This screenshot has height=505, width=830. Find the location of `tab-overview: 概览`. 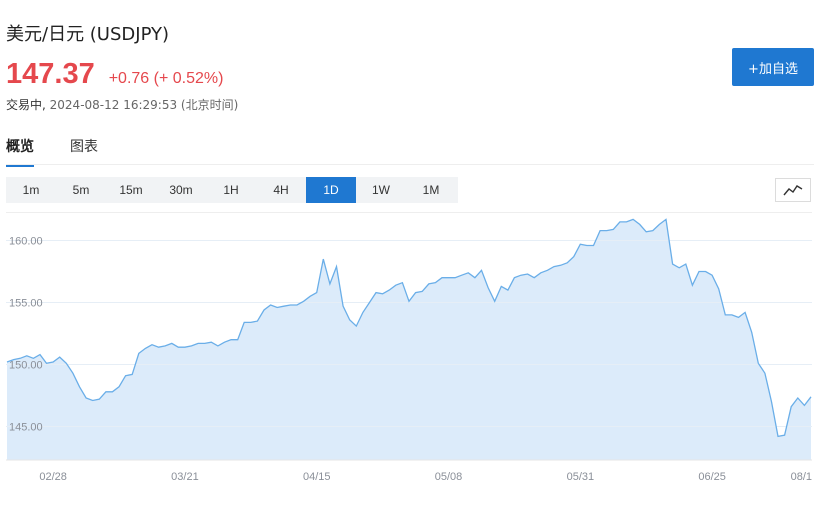

tab-overview: 概览 is located at coordinates (20, 149).